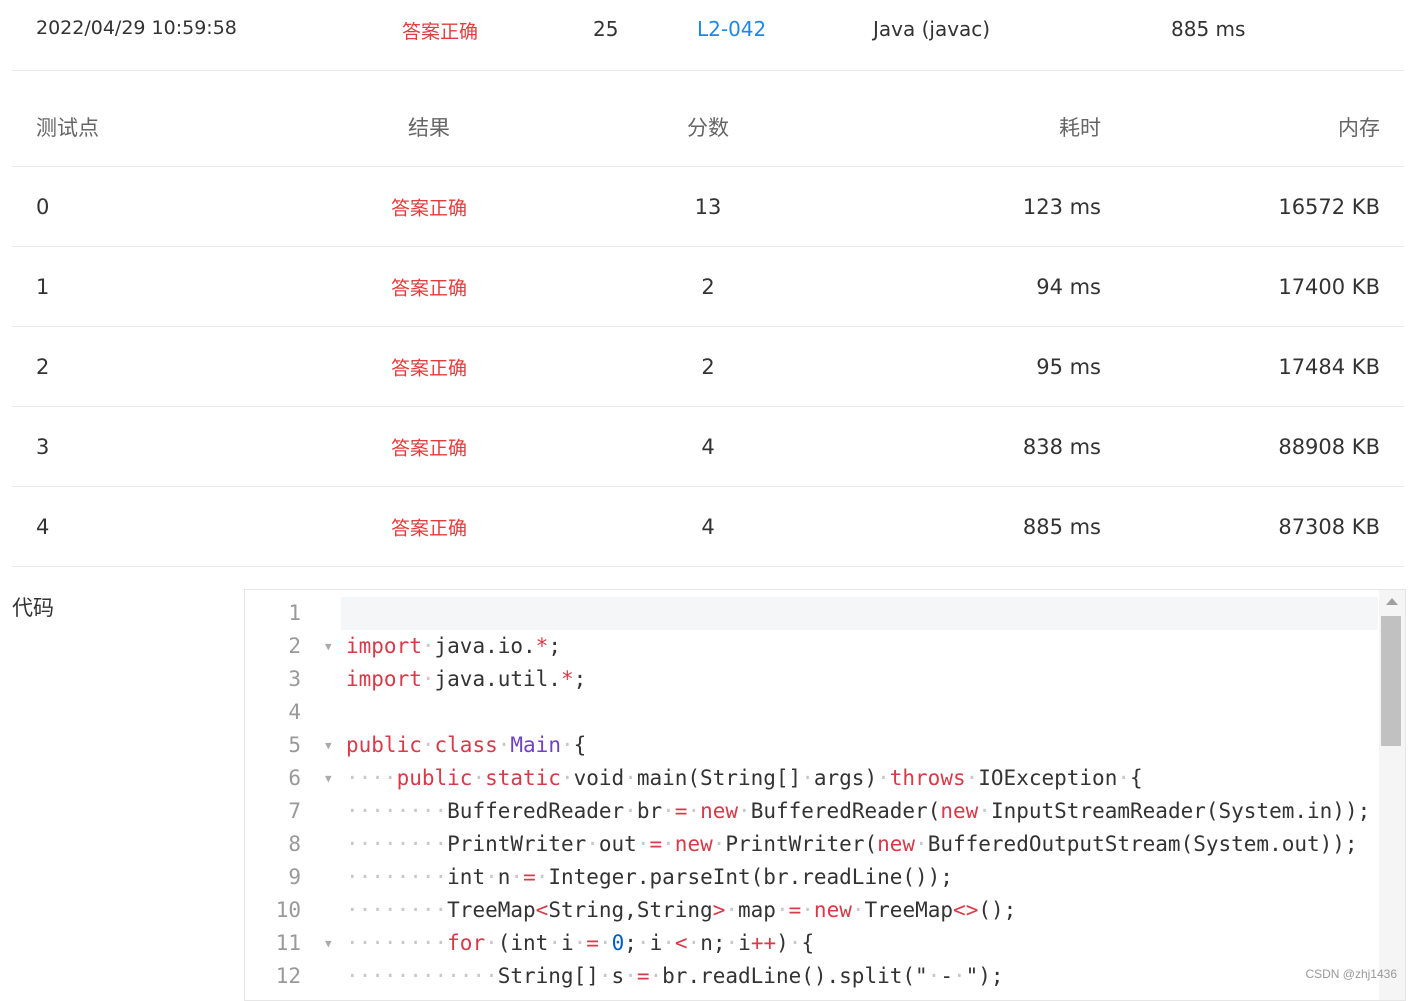 This screenshot has height=1001, width=1413. Describe the element at coordinates (1208, 29) in the screenshot. I see `overall-time: 885 ms` at that location.